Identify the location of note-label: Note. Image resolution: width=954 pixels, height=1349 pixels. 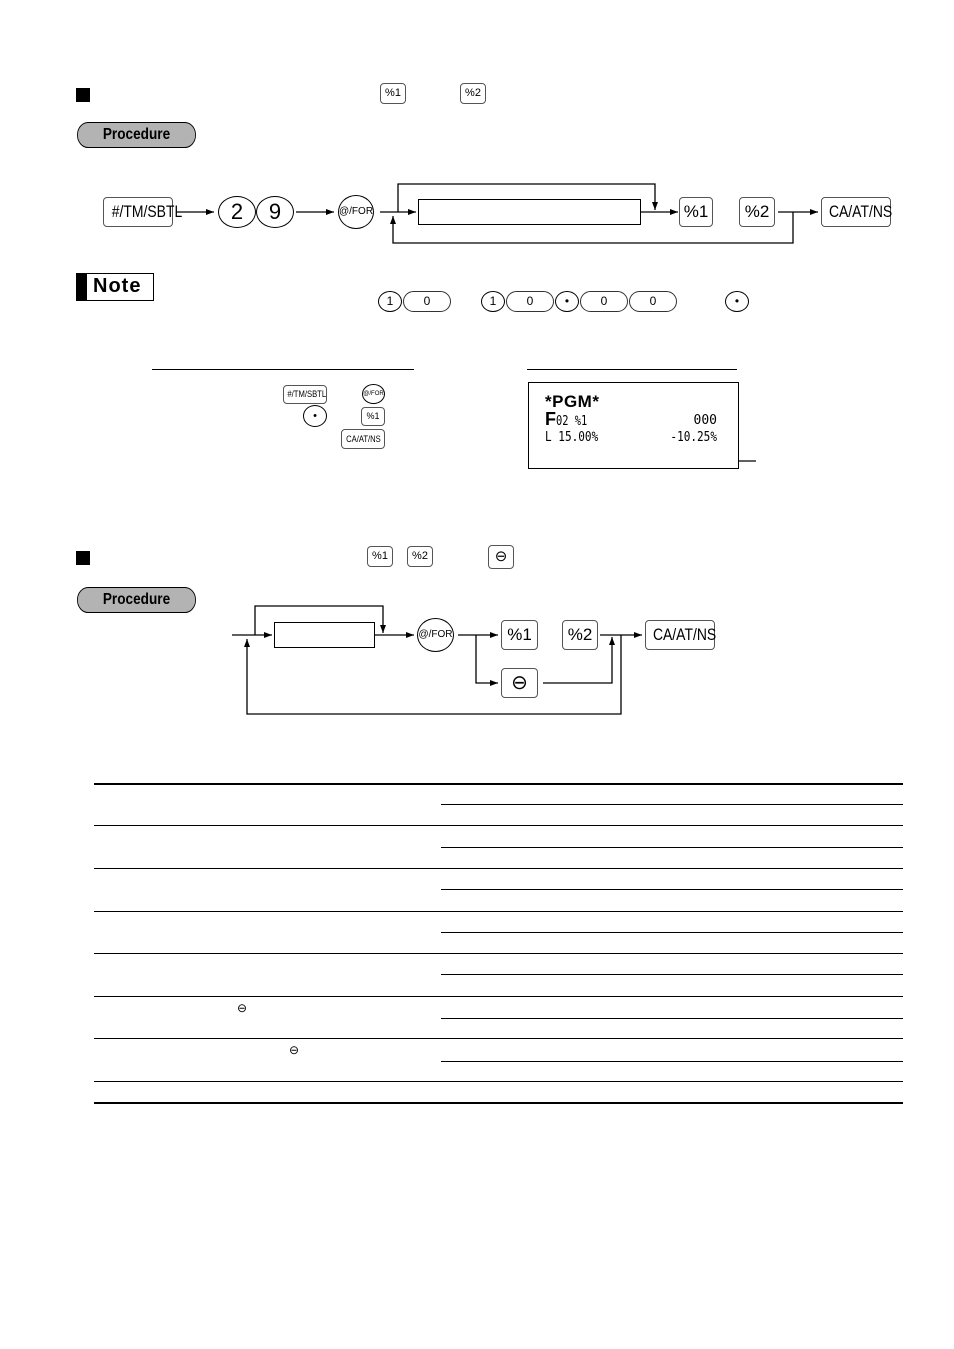
(117, 286).